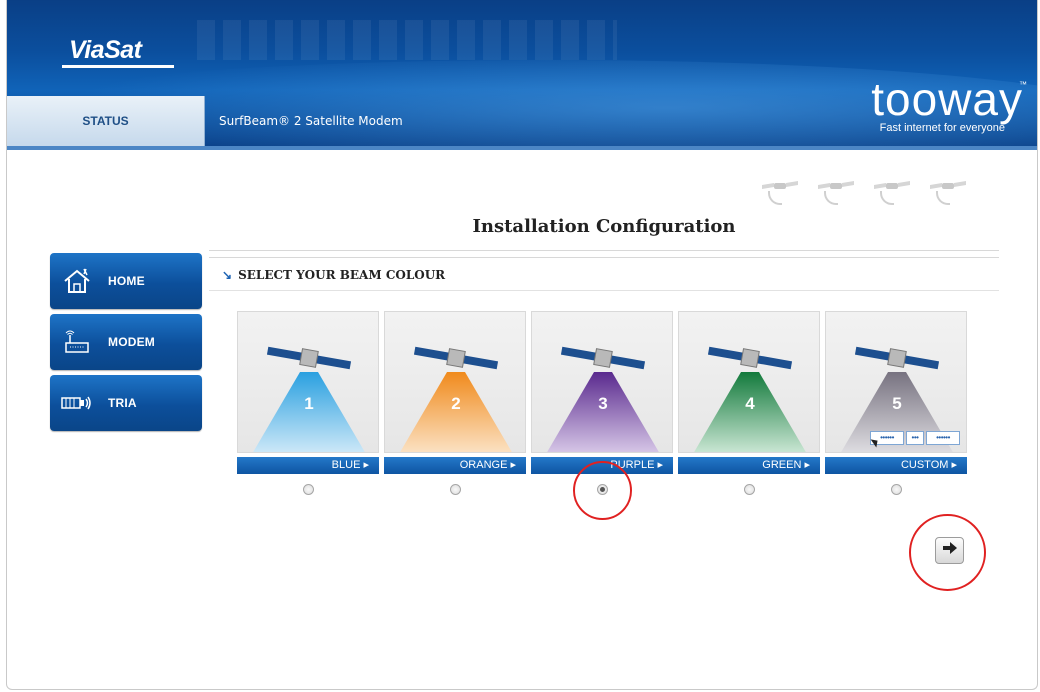 The height and width of the screenshot is (692, 1040). What do you see at coordinates (308, 382) in the screenshot?
I see `beam-image: 1` at bounding box center [308, 382].